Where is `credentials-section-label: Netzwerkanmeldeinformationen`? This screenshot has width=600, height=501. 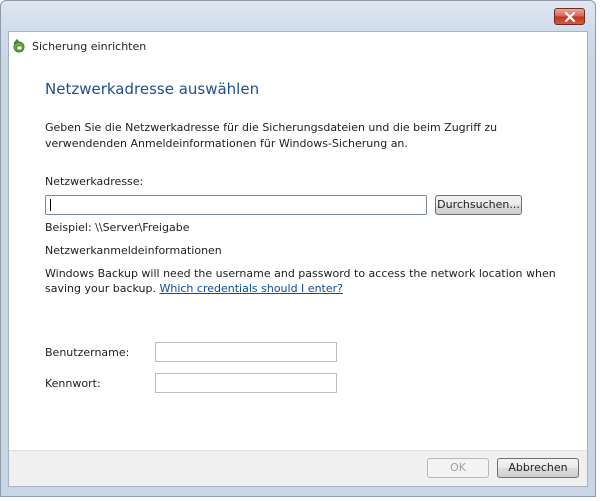 credentials-section-label: Netzwerkanmeldeinformationen is located at coordinates (133, 250).